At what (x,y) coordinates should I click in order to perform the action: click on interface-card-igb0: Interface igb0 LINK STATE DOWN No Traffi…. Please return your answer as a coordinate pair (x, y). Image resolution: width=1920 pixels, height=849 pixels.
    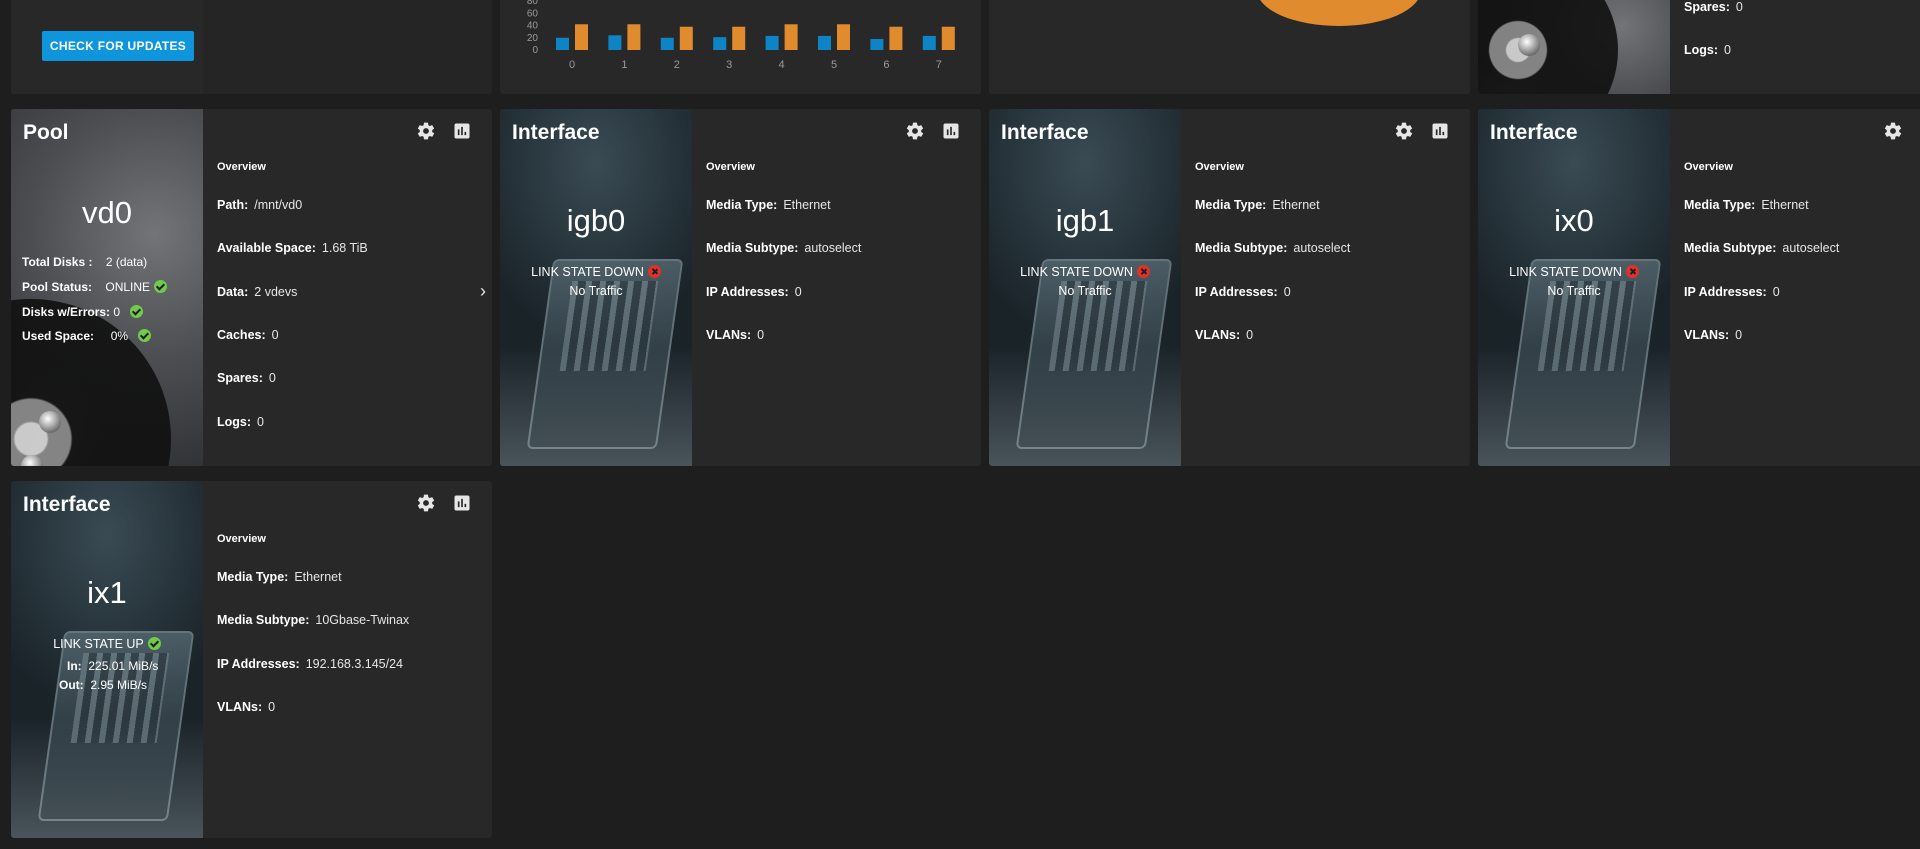
    Looking at the image, I should click on (740, 287).